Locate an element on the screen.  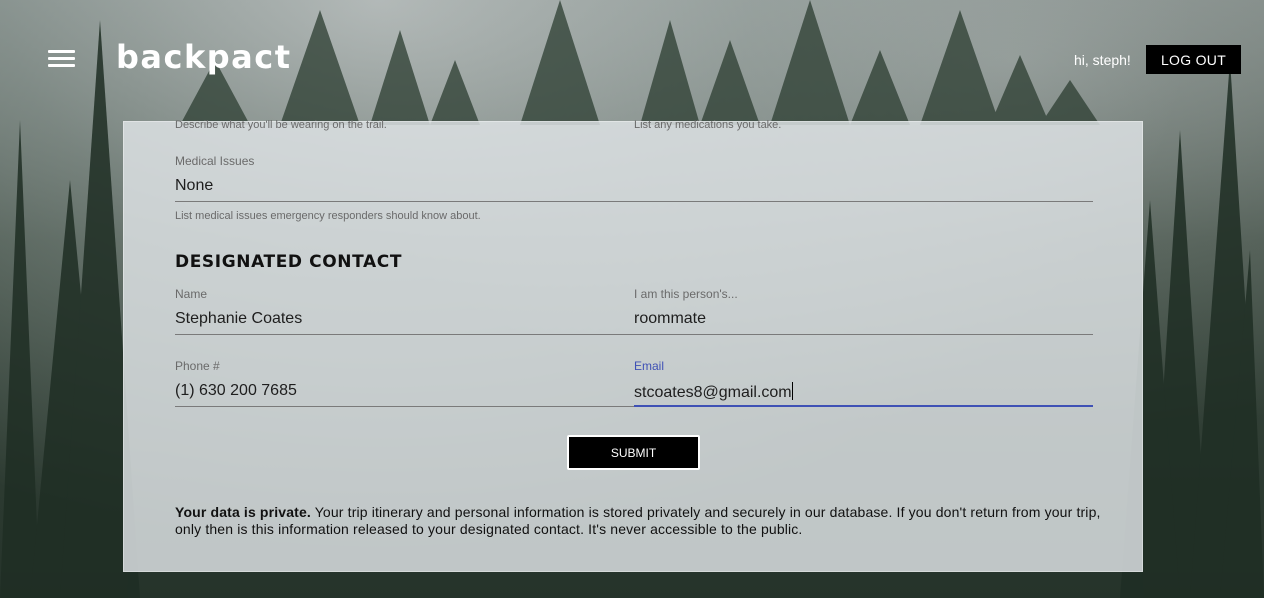
email-input-value: stcoates8@gmail.com is located at coordinates (713, 392).